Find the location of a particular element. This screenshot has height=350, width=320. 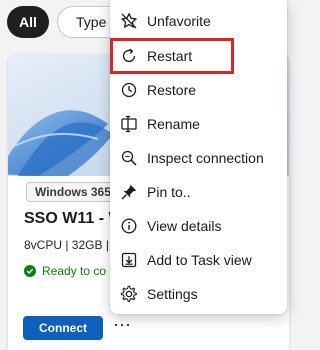

more-options-button: ··· is located at coordinates (122, 326).